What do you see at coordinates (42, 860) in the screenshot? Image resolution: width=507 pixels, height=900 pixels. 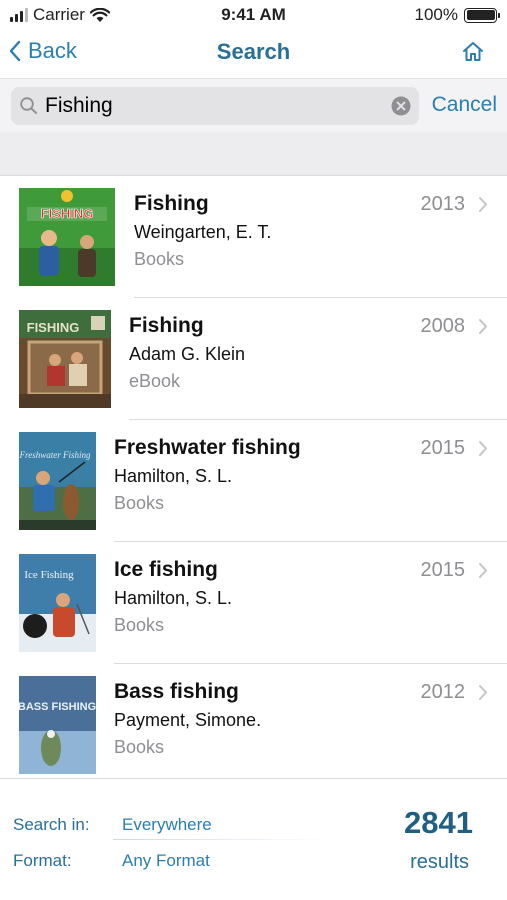 I see `format-label: Format:` at bounding box center [42, 860].